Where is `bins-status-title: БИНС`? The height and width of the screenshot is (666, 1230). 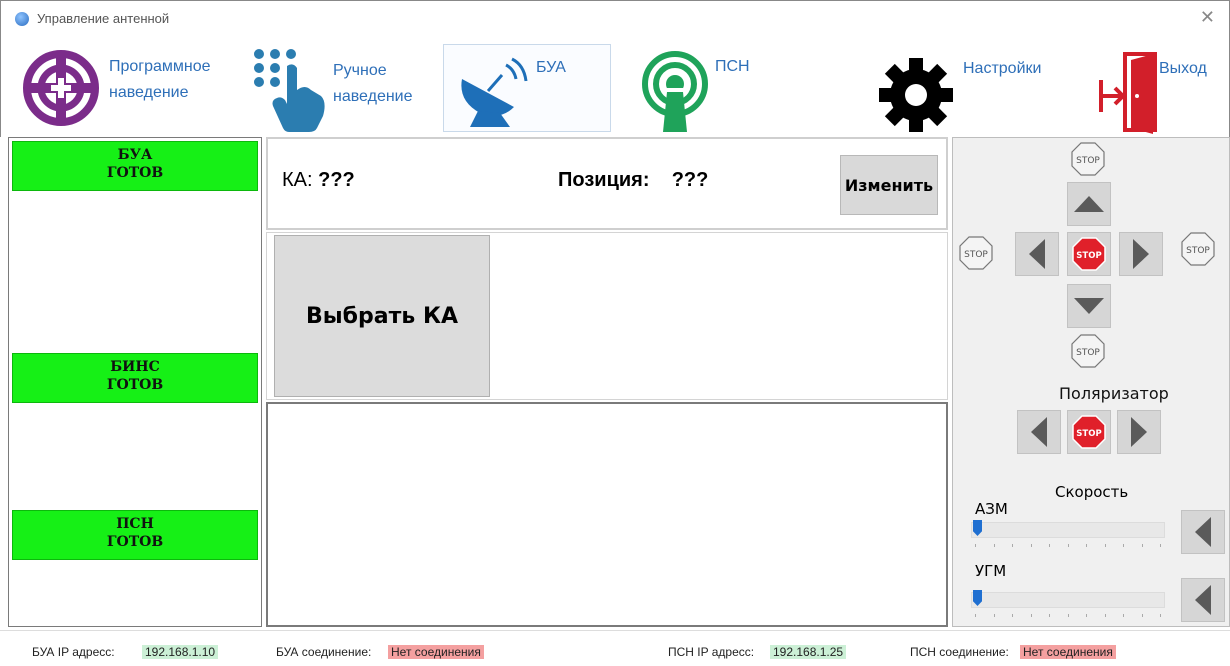 bins-status-title: БИНС is located at coordinates (135, 367).